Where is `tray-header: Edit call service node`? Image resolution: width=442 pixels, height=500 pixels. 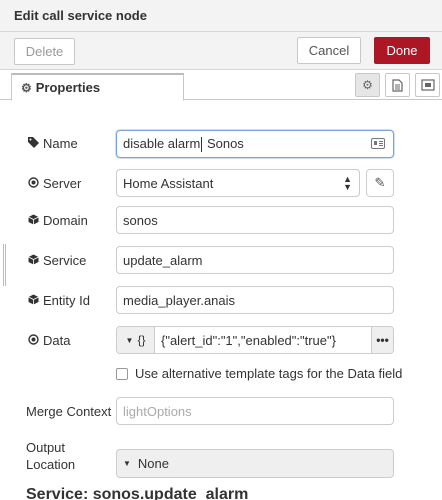
tray-header: Edit call service node is located at coordinates (221, 16).